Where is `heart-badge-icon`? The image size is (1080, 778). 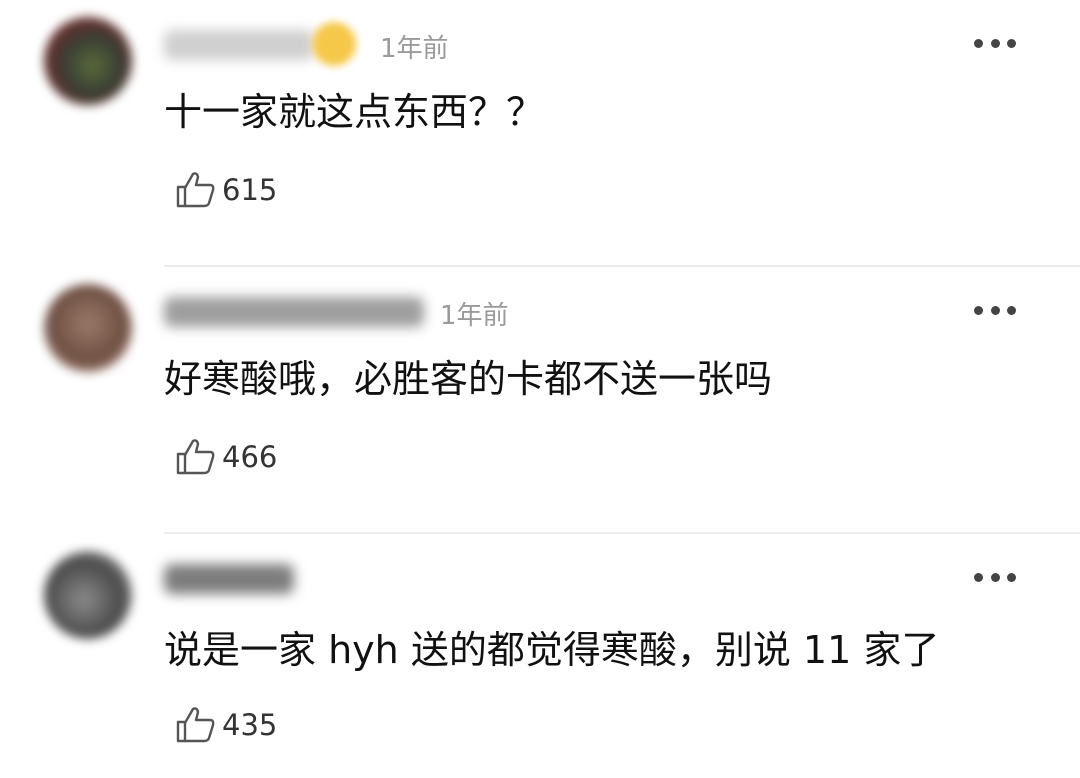 heart-badge-icon is located at coordinates (334, 44).